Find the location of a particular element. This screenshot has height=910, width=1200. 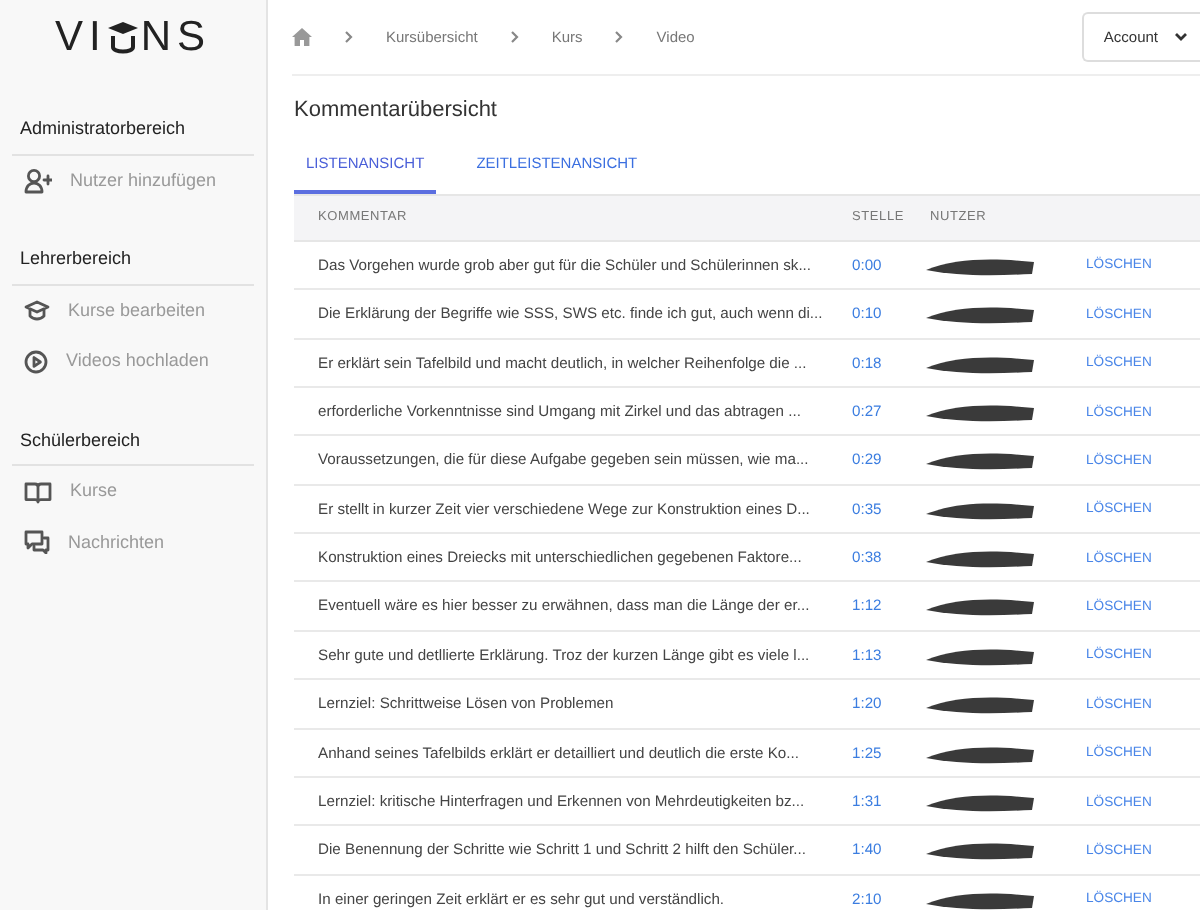

person-add-icon is located at coordinates (38, 180).